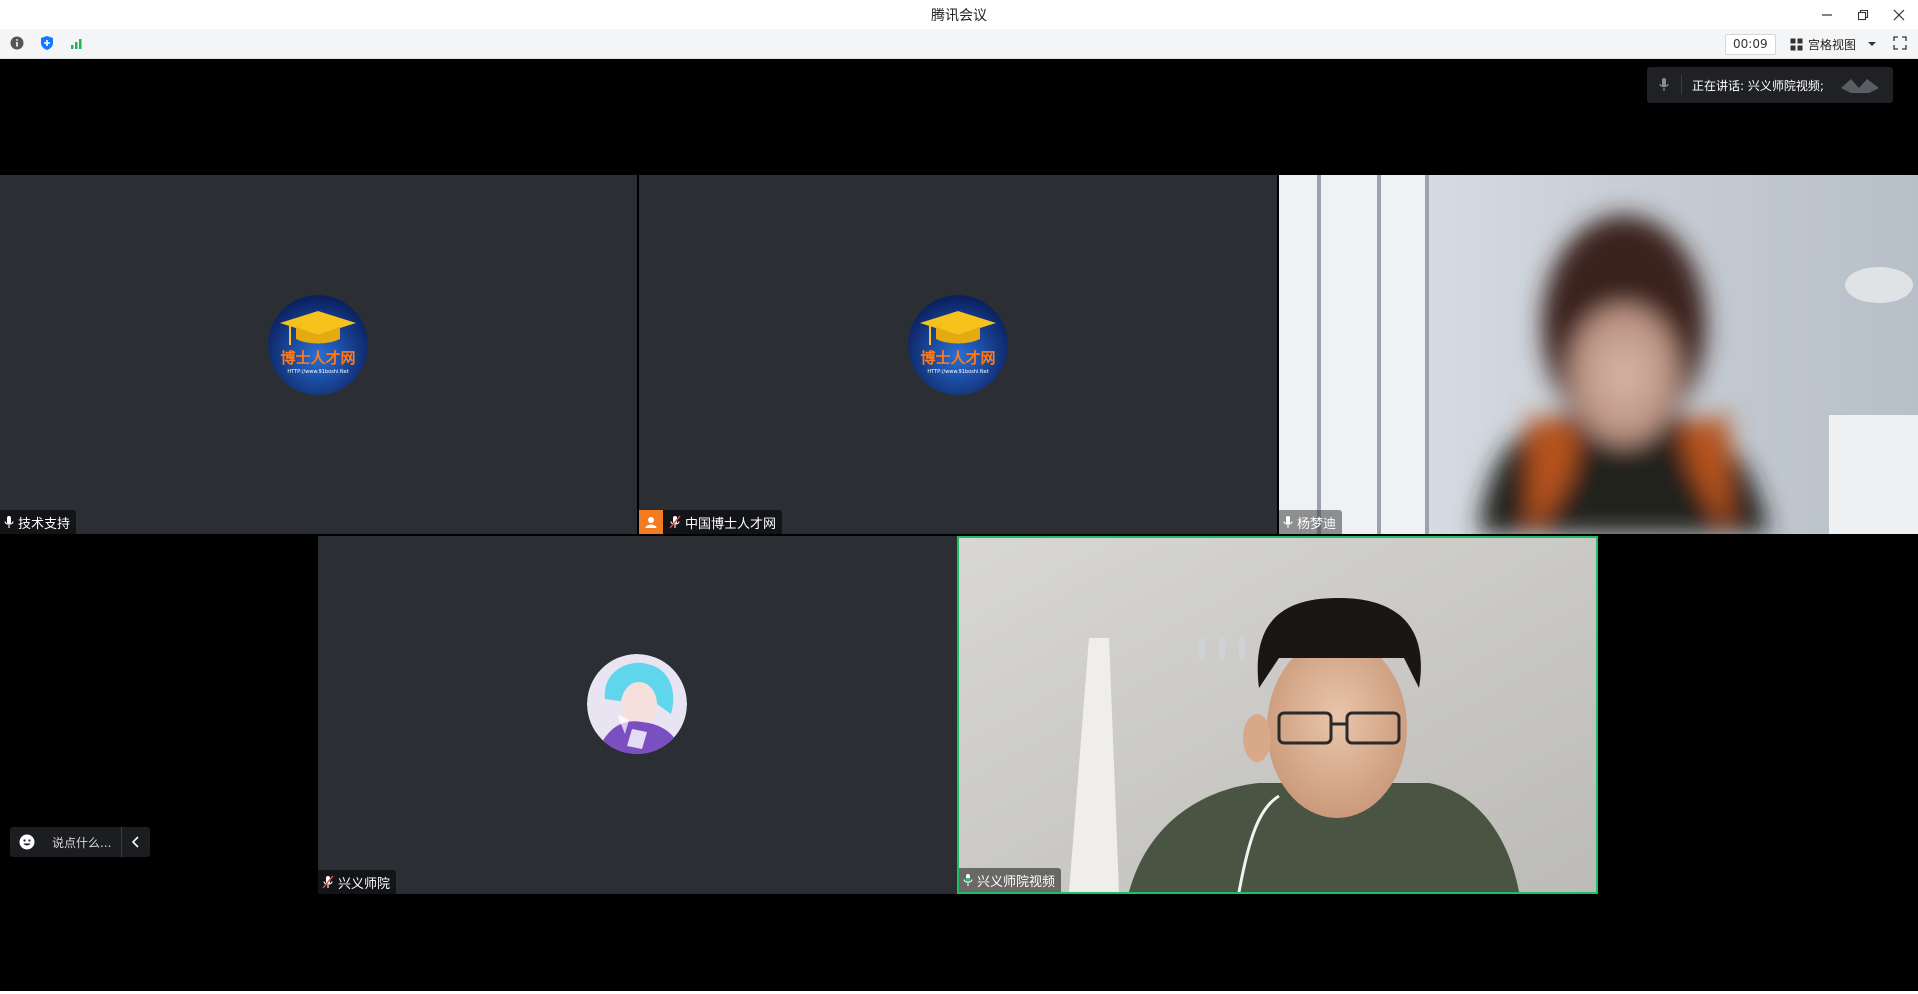  What do you see at coordinates (1758, 85) in the screenshot?
I see `speaking-label: 正在讲话: 兴义师院视频;` at bounding box center [1758, 85].